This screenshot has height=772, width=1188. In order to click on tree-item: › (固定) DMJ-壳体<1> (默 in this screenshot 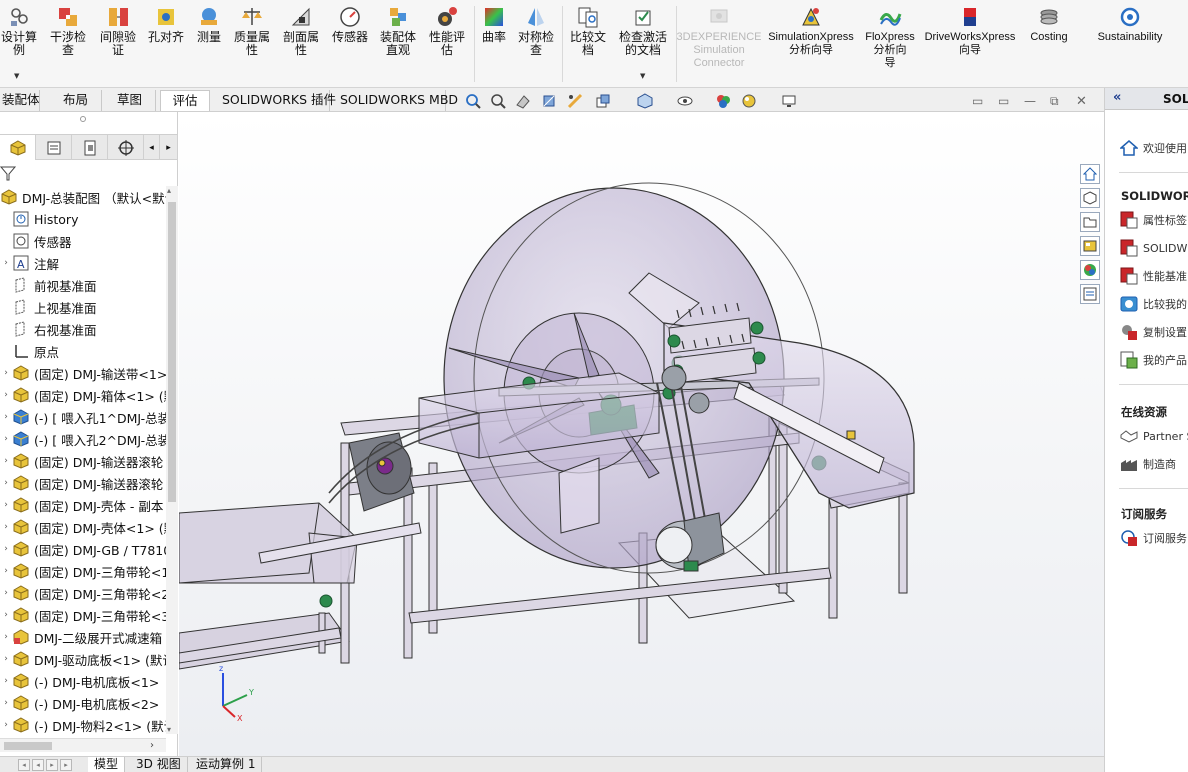, I will do `click(83, 527)`.